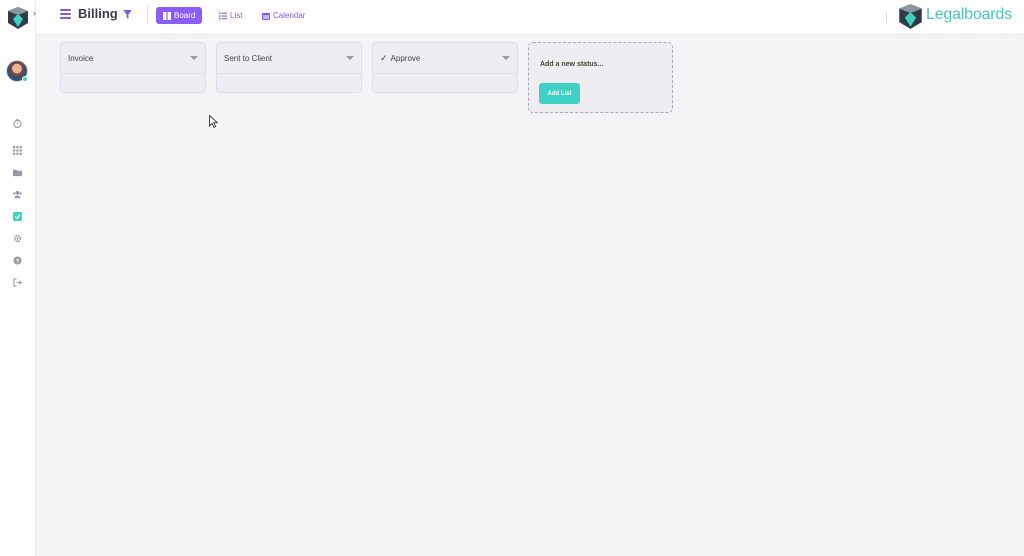  I want to click on add-status-panel: Add a new status... Add List, so click(600, 77).